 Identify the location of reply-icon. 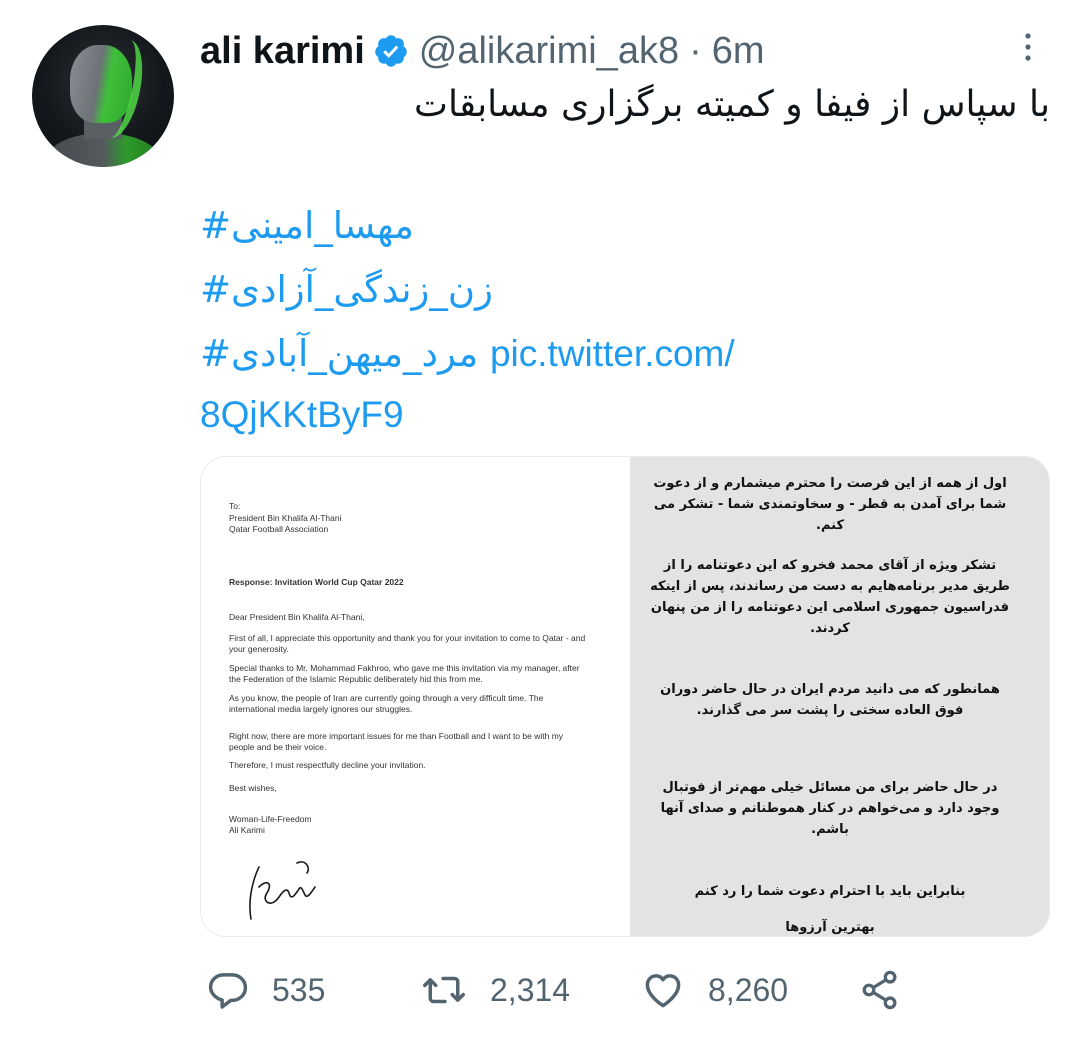
(228, 991).